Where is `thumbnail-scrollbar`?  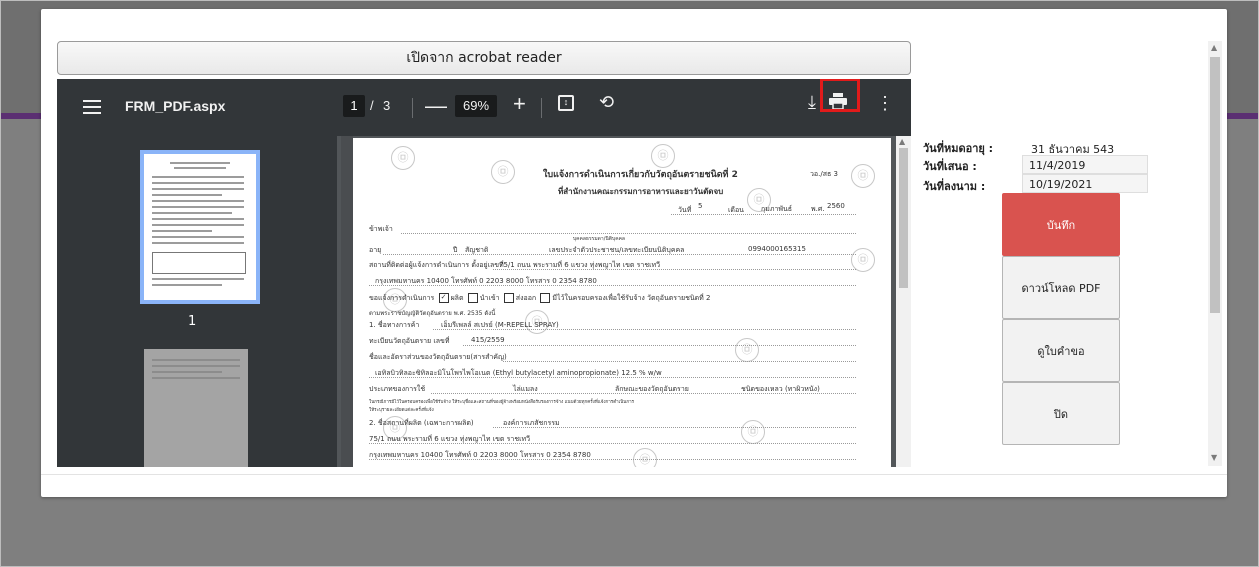 thumbnail-scrollbar is located at coordinates (347, 301).